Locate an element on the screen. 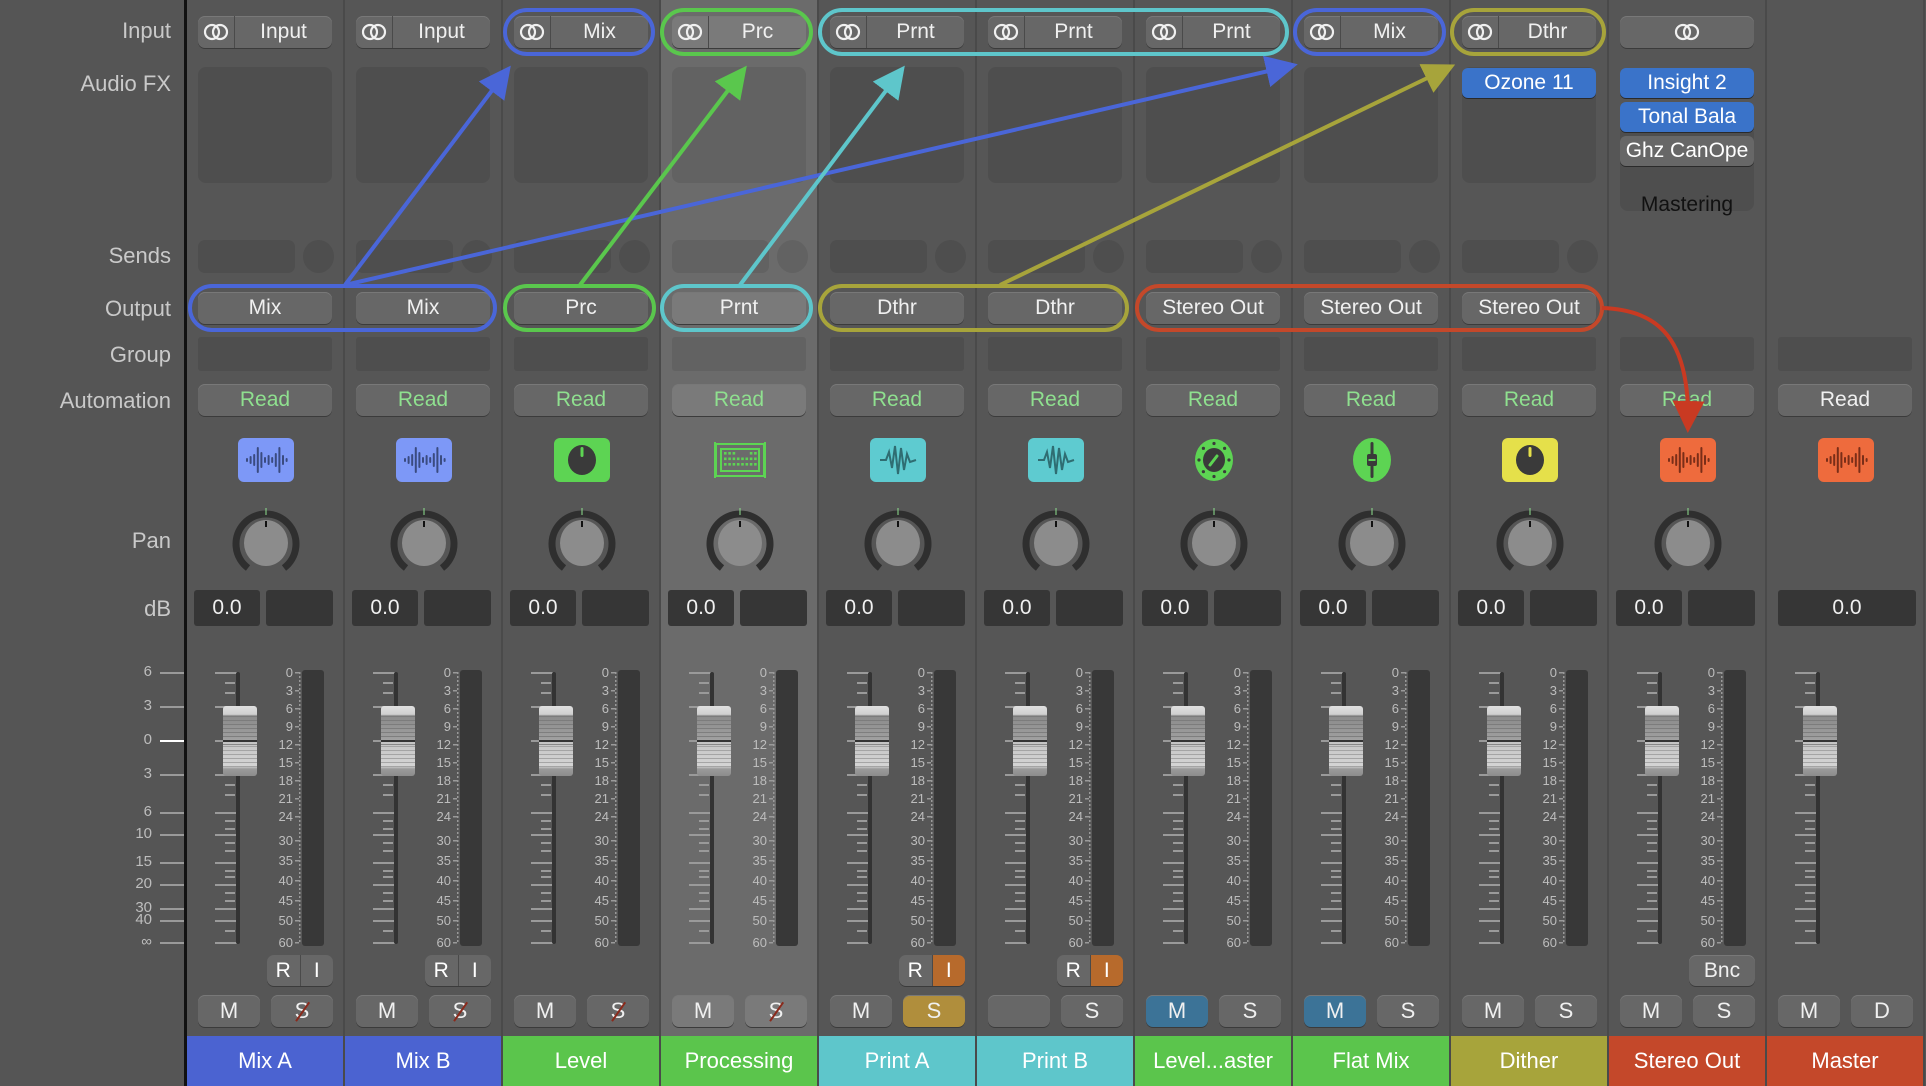 The width and height of the screenshot is (1926, 1086). plugin-slot: Tonal Bala is located at coordinates (1687, 117).